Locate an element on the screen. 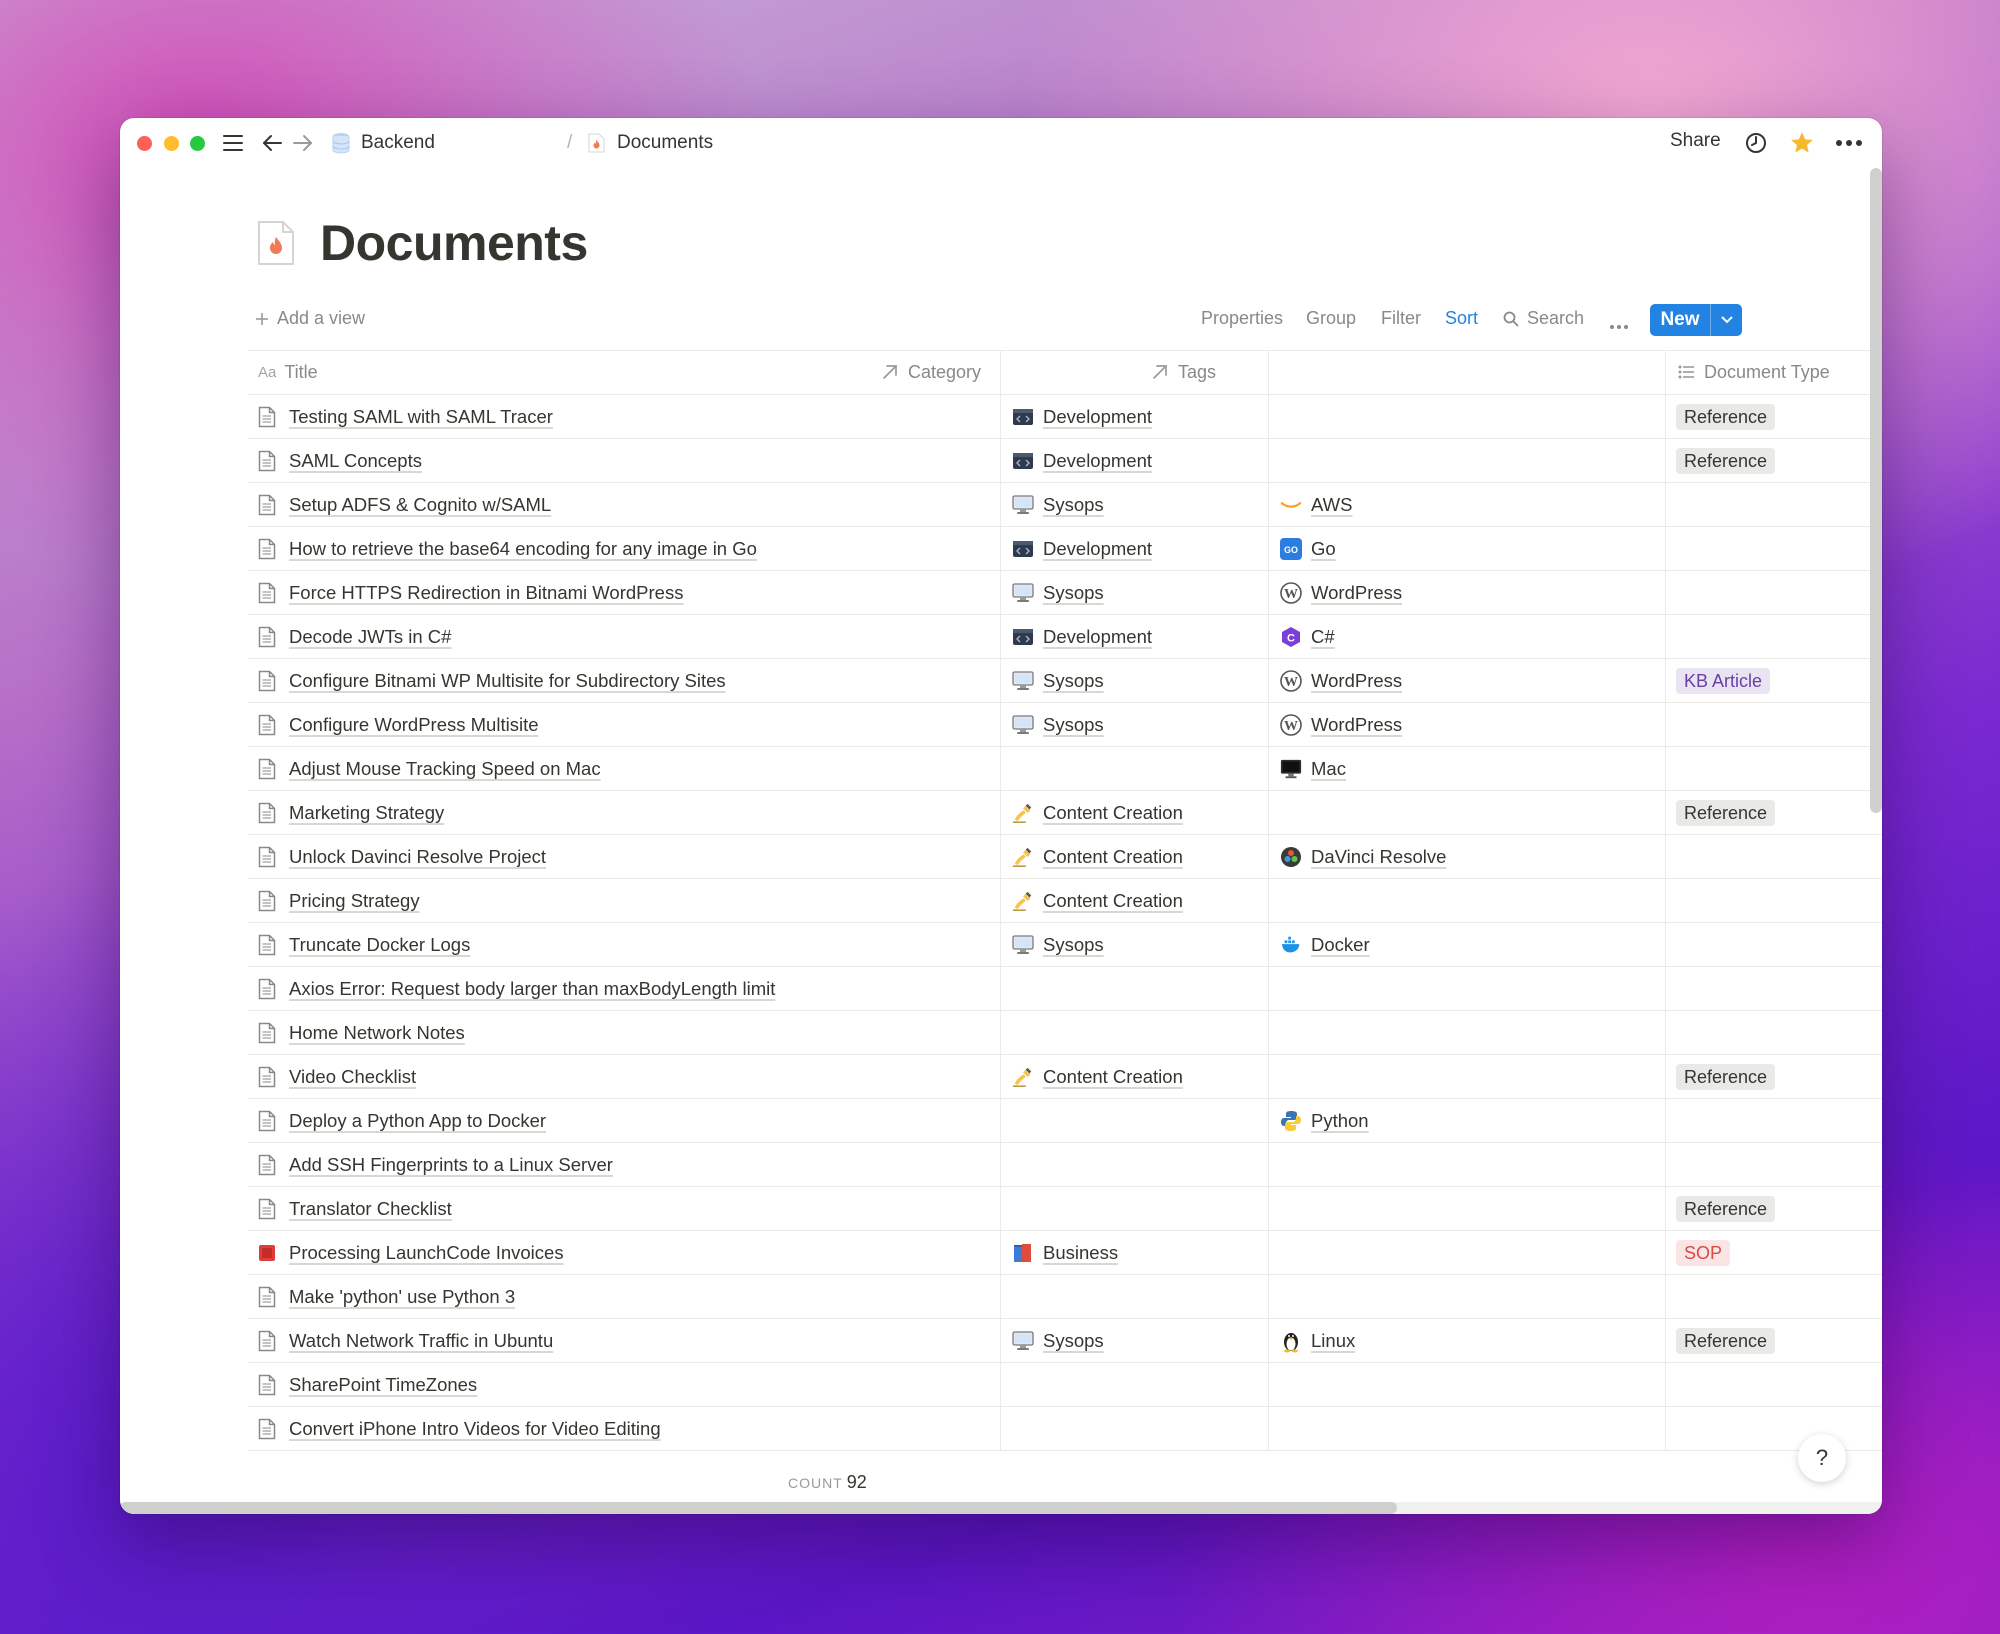 This screenshot has height=1634, width=2000. vertical-scrollbar is located at coordinates (1876, 490).